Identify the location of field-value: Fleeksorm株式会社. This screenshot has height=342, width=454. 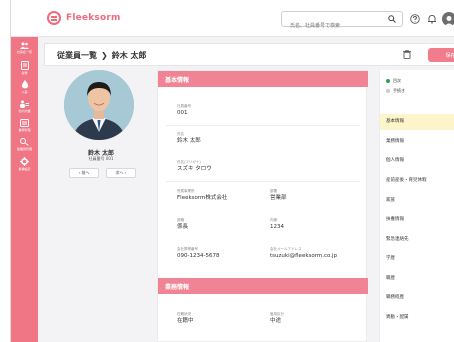
(202, 198).